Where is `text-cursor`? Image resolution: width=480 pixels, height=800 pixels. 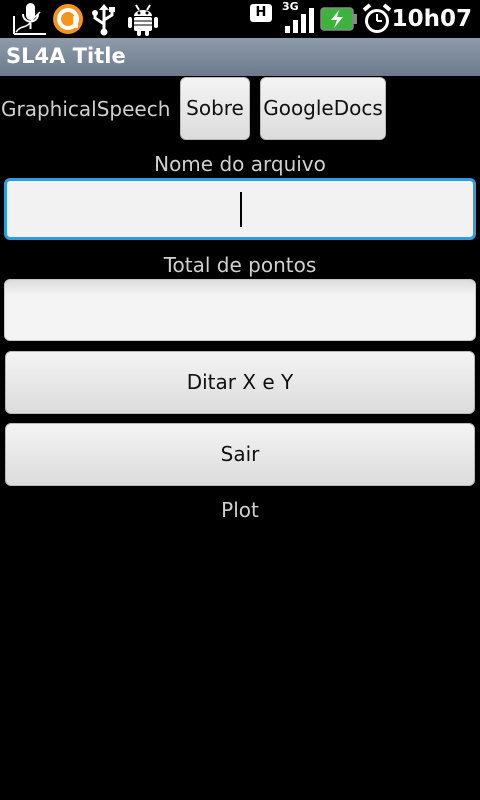 text-cursor is located at coordinates (241, 209).